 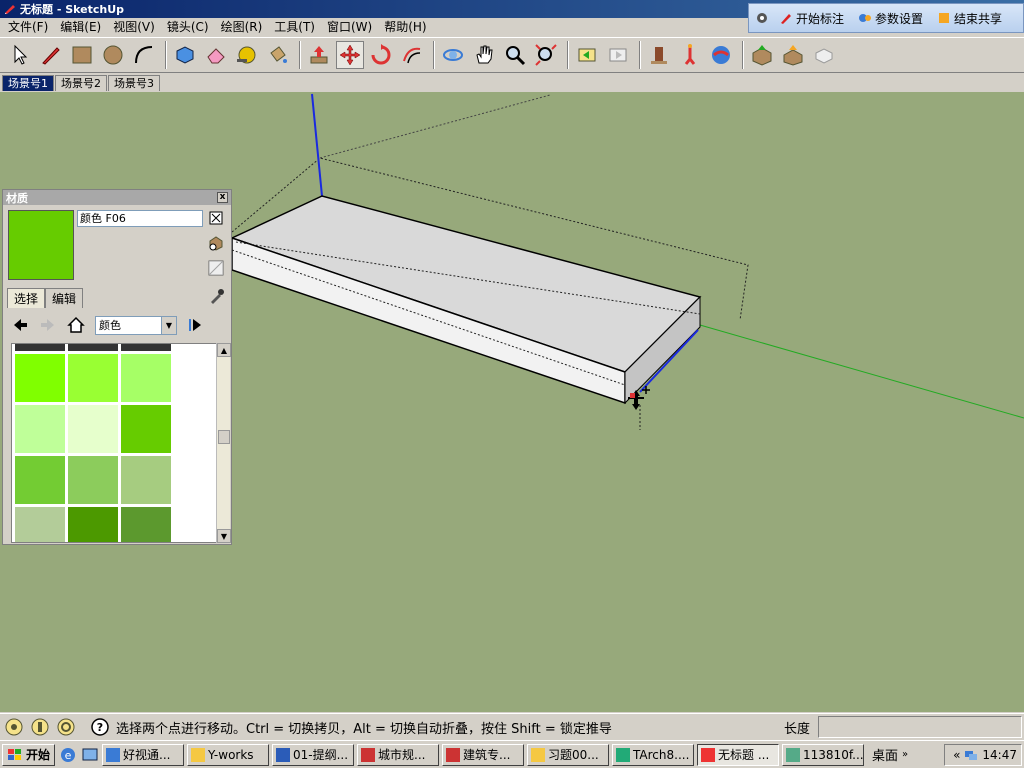 I want to click on zoom-tool-button, so click(x=515, y=55).